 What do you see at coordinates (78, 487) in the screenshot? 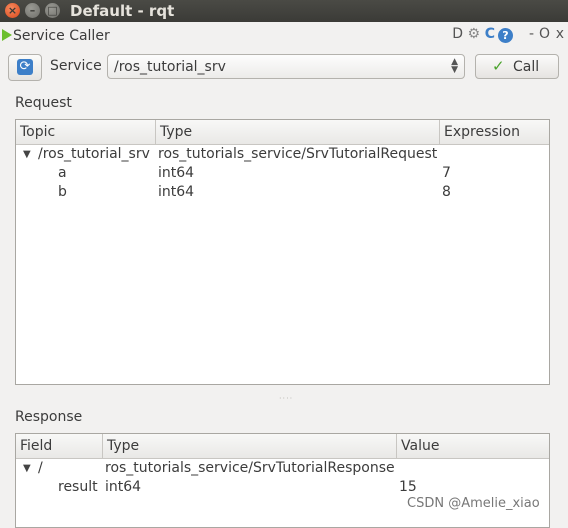
I see `row-field: result` at bounding box center [78, 487].